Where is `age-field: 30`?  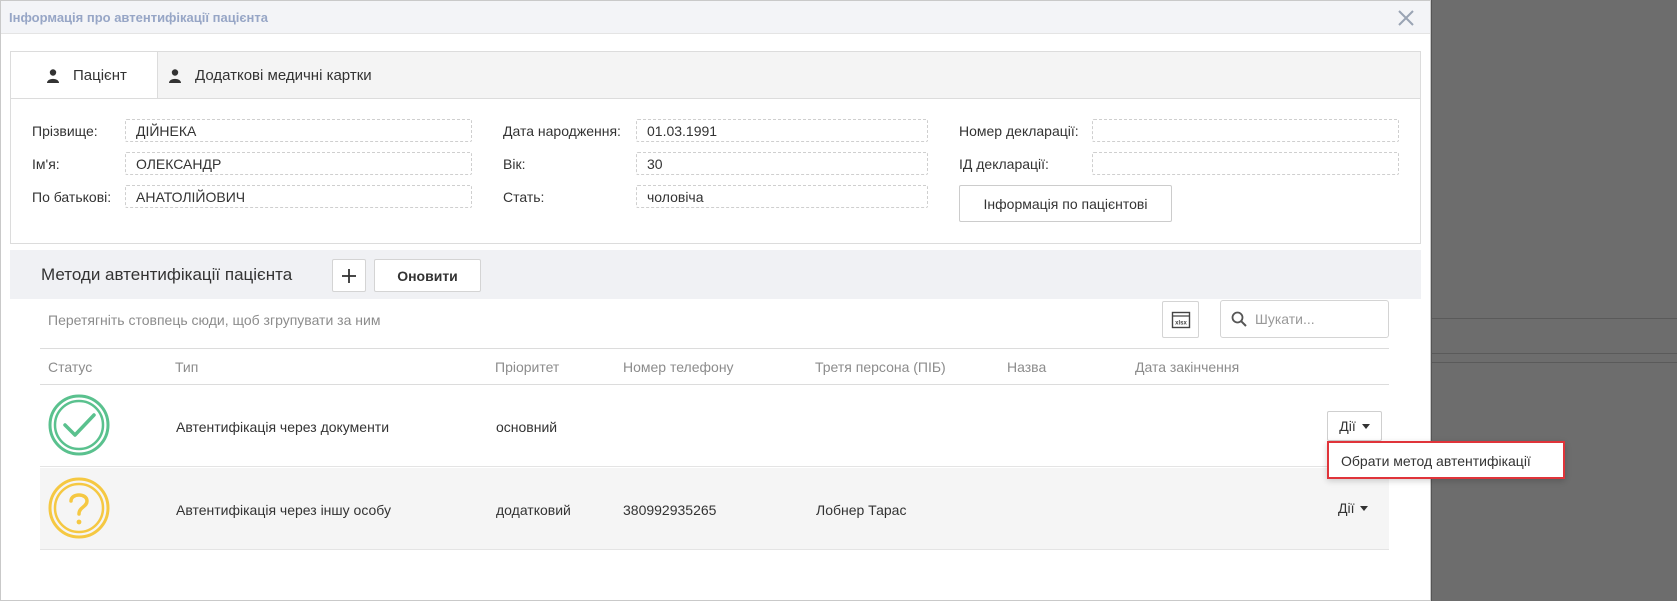 age-field: 30 is located at coordinates (782, 163).